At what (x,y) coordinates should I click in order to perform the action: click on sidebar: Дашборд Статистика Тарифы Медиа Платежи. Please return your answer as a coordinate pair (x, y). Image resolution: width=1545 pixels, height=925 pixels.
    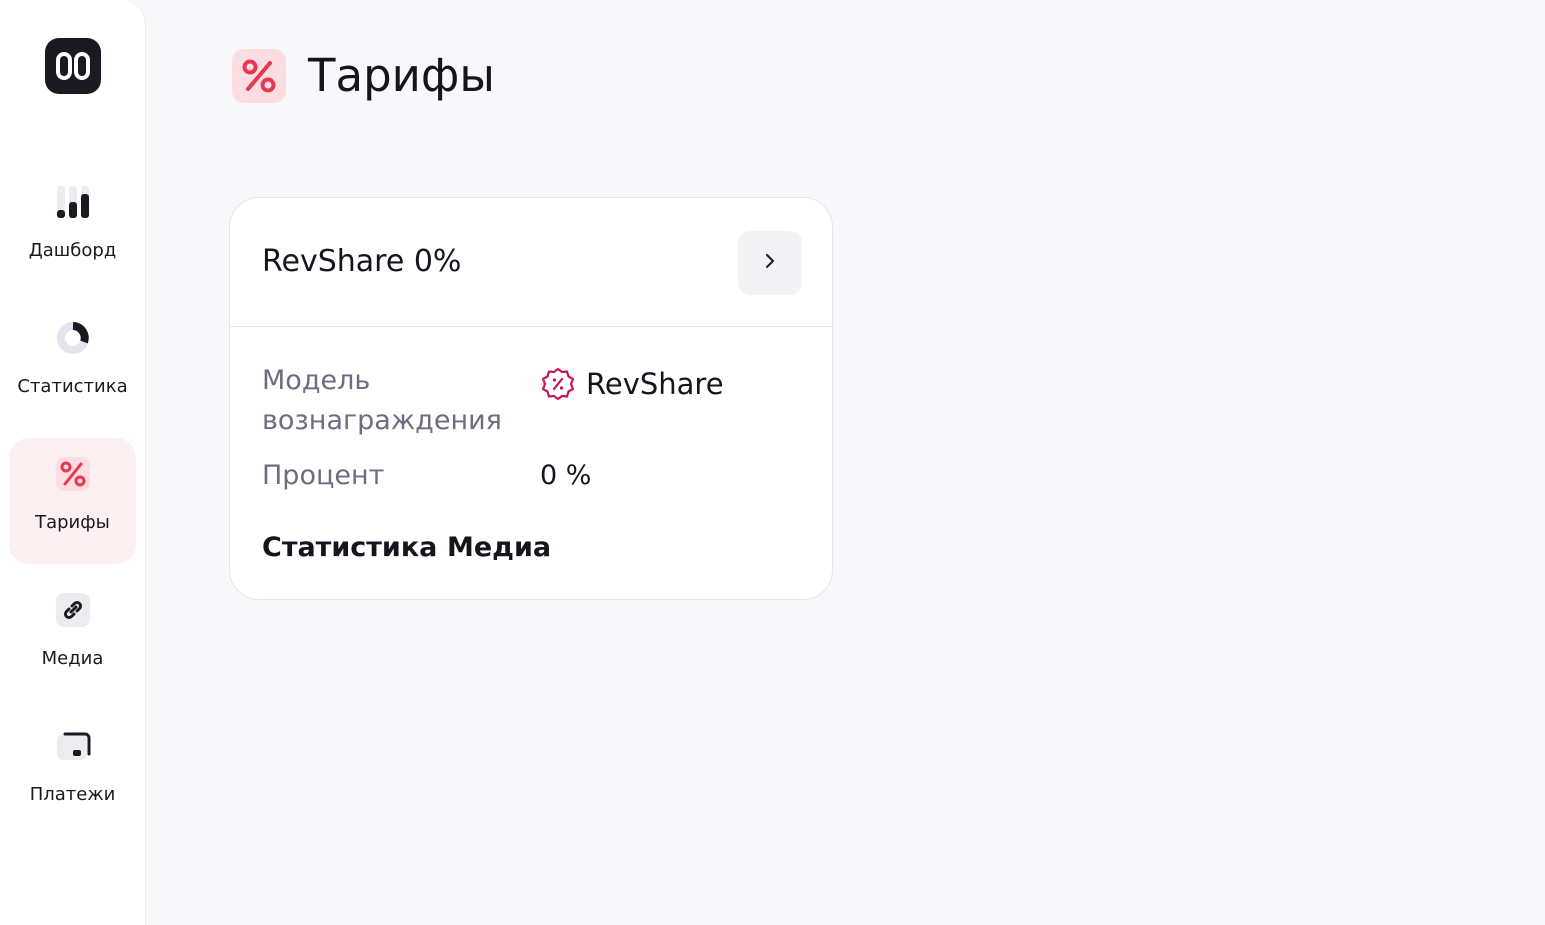
    Looking at the image, I should click on (73, 462).